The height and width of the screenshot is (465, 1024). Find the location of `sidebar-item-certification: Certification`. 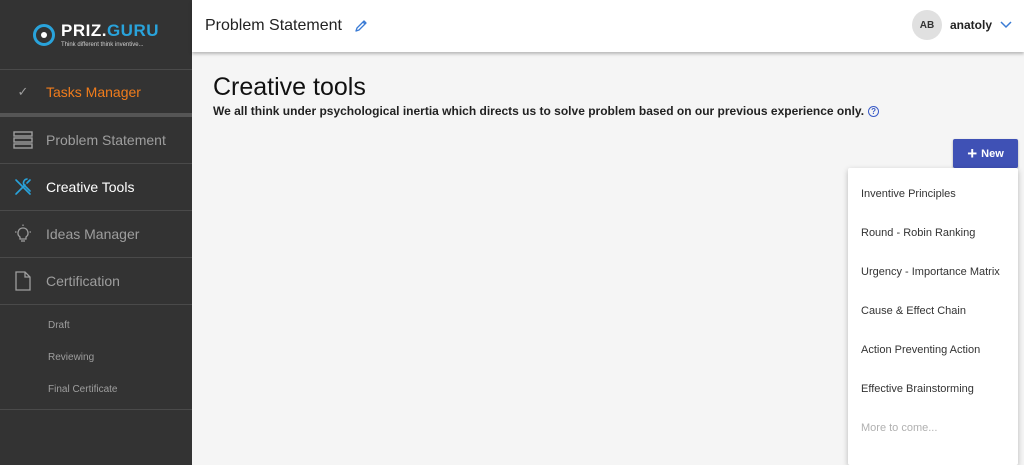

sidebar-item-certification: Certification is located at coordinates (96, 281).